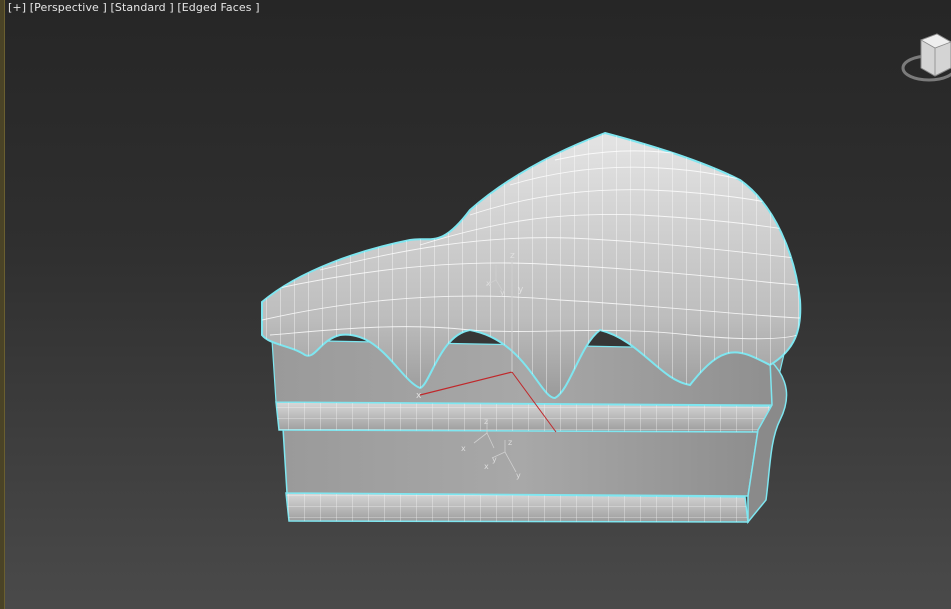 This screenshot has width=951, height=609. What do you see at coordinates (517, 507) in the screenshot?
I see `bottom-band-mesh` at bounding box center [517, 507].